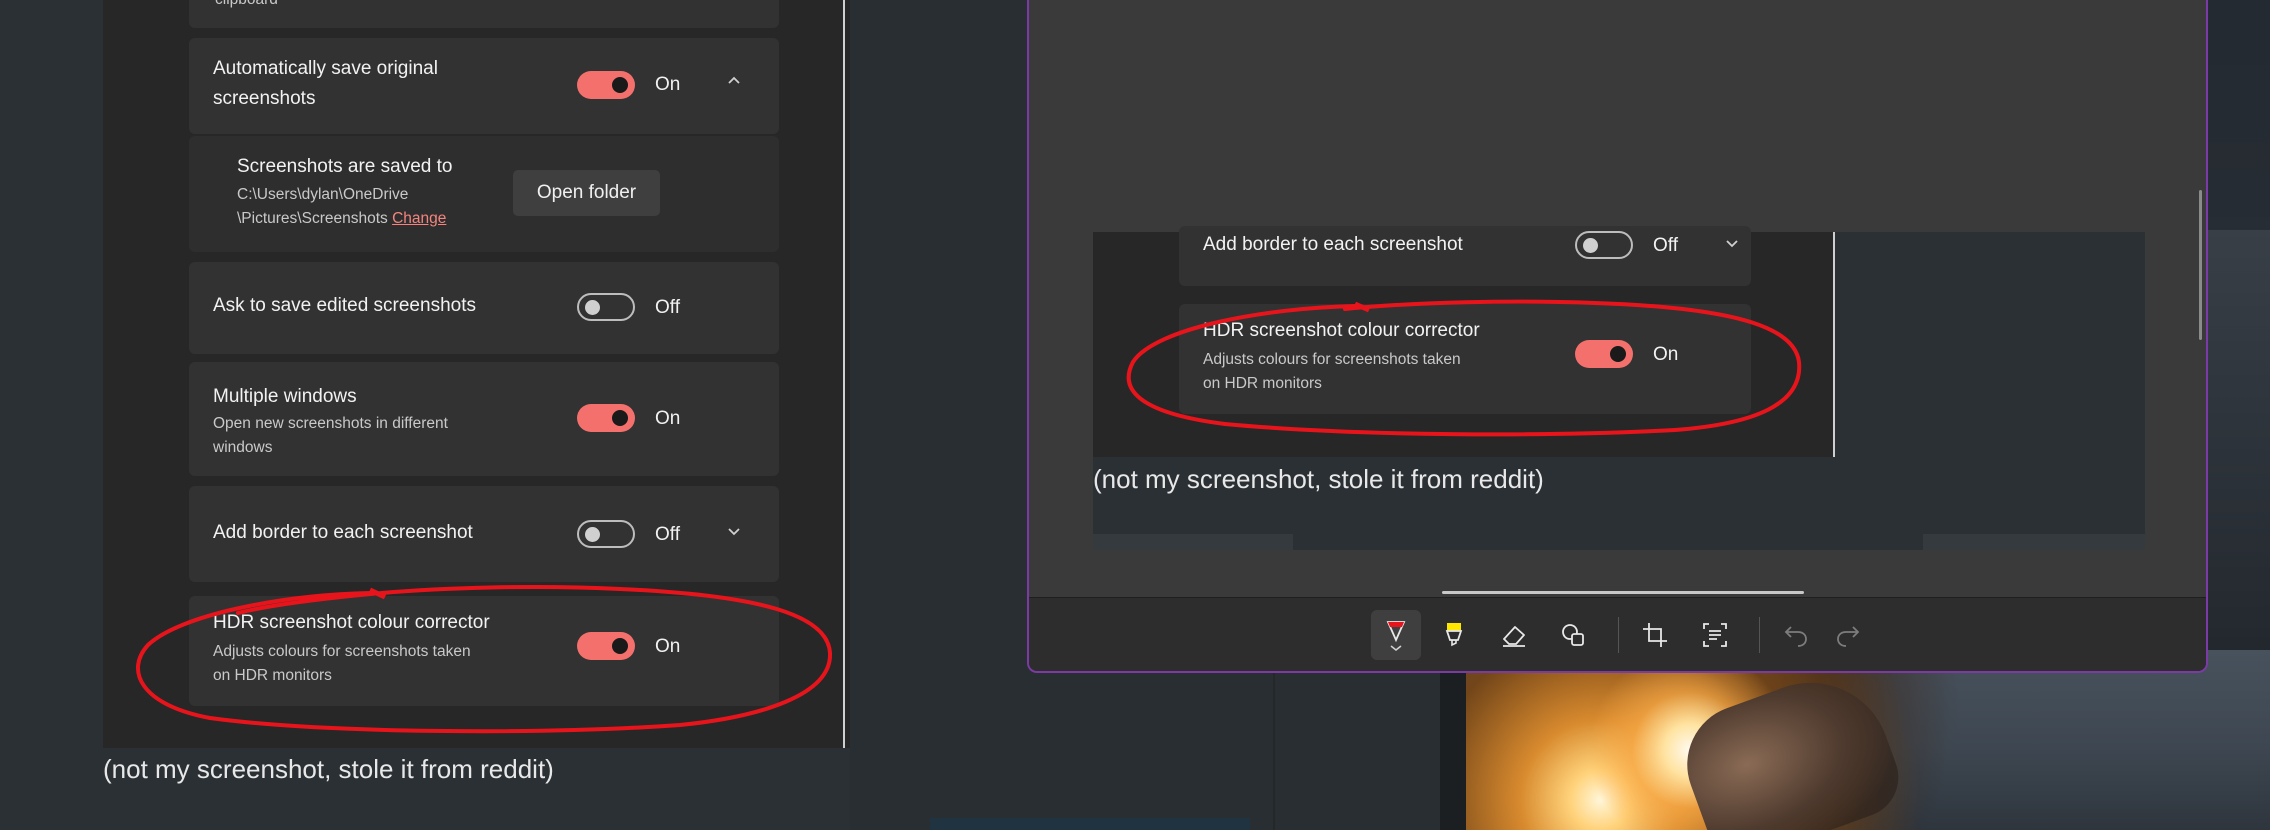 This screenshot has width=2270, height=830. I want to click on inner-bottom-strip-left, so click(1193, 542).